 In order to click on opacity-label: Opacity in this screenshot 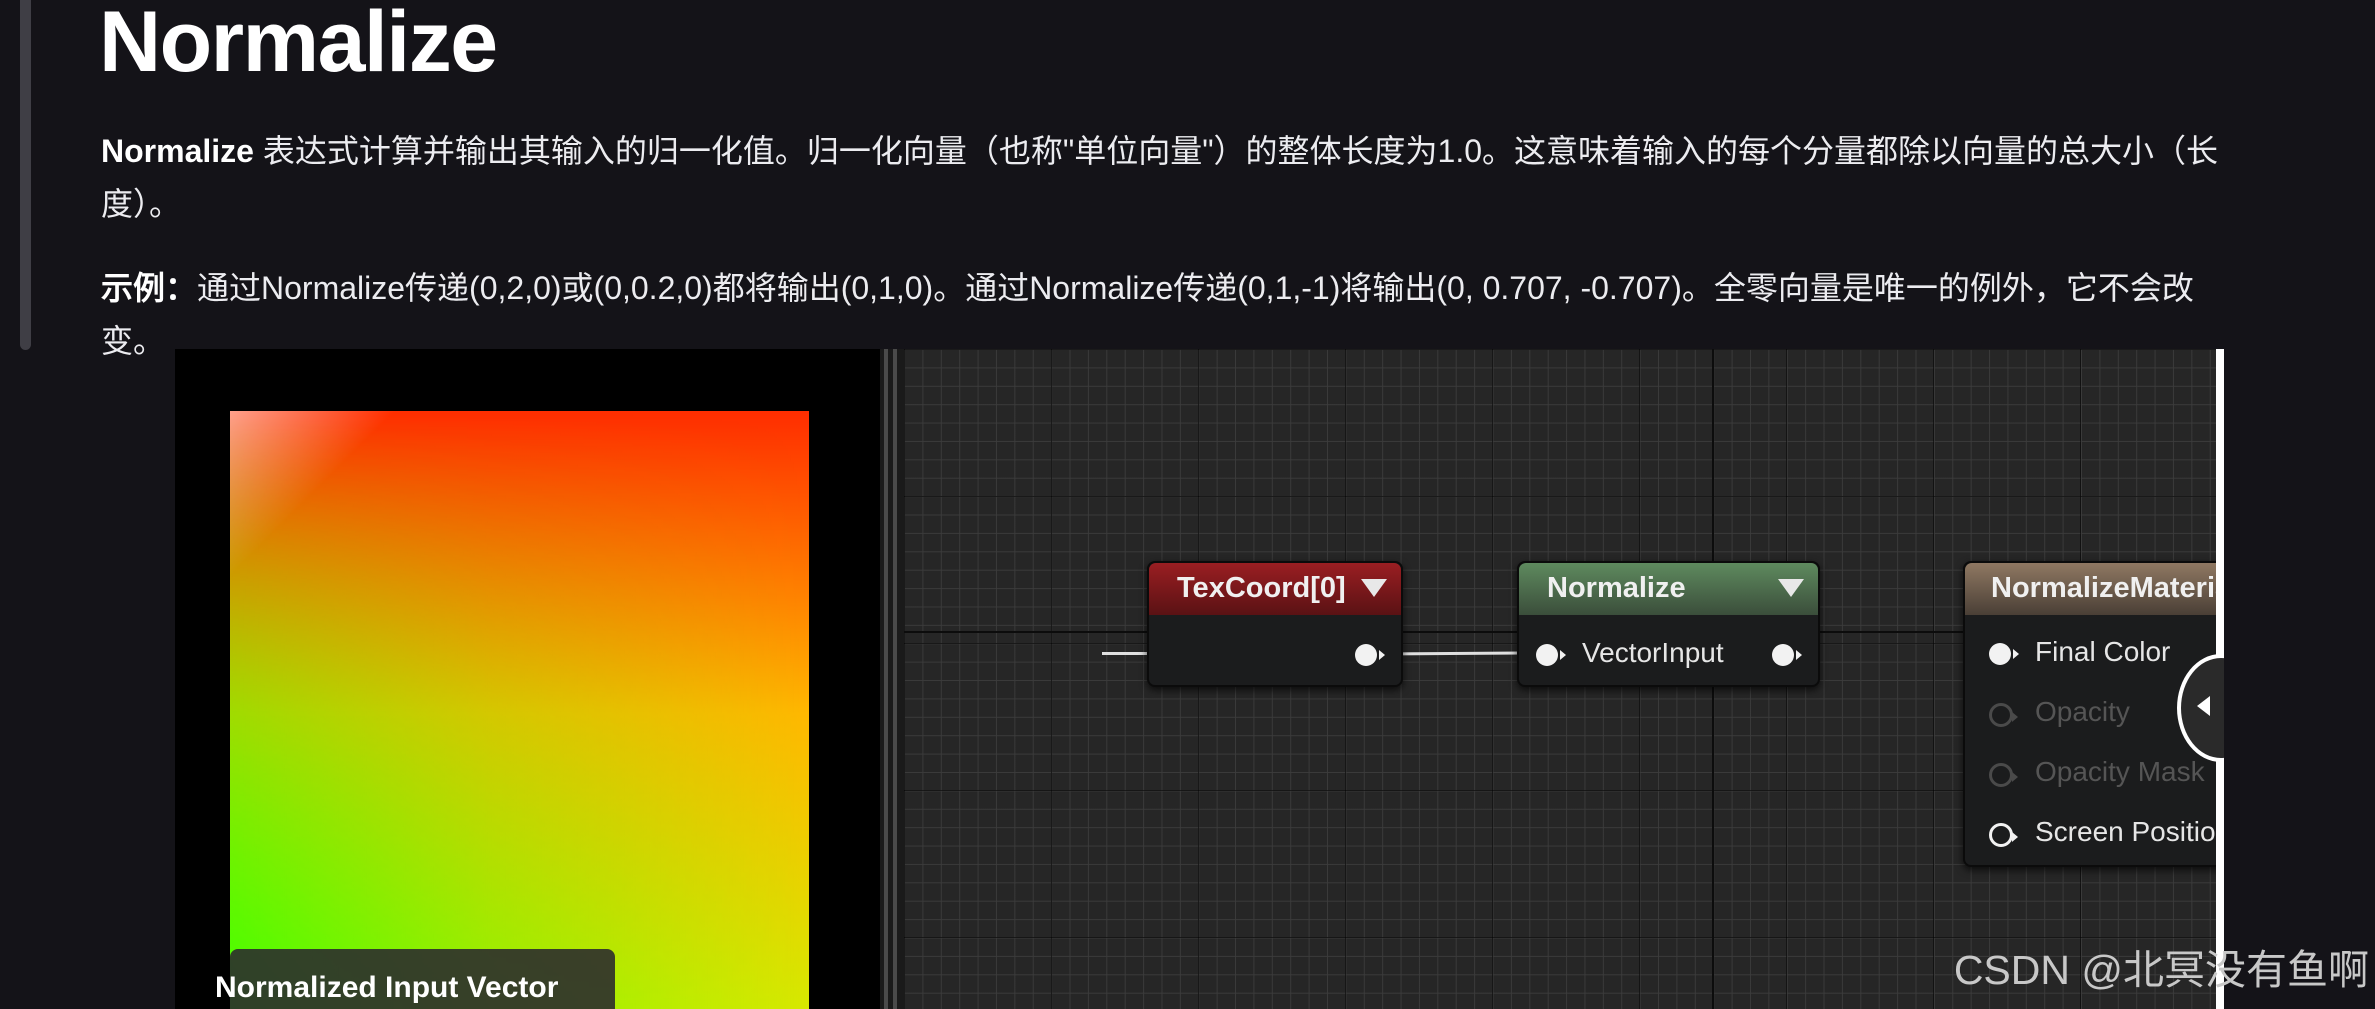, I will do `click(2082, 711)`.